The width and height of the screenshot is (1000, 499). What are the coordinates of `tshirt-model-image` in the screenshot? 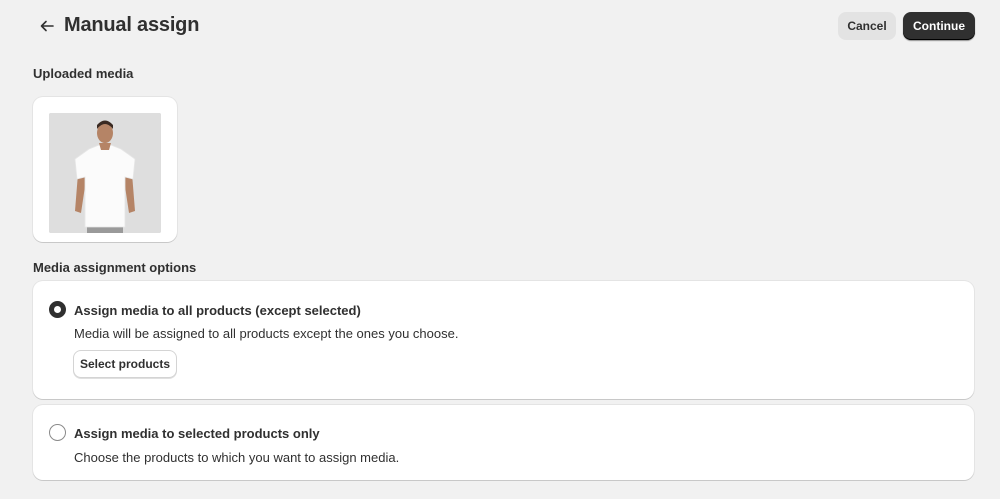 It's located at (105, 173).